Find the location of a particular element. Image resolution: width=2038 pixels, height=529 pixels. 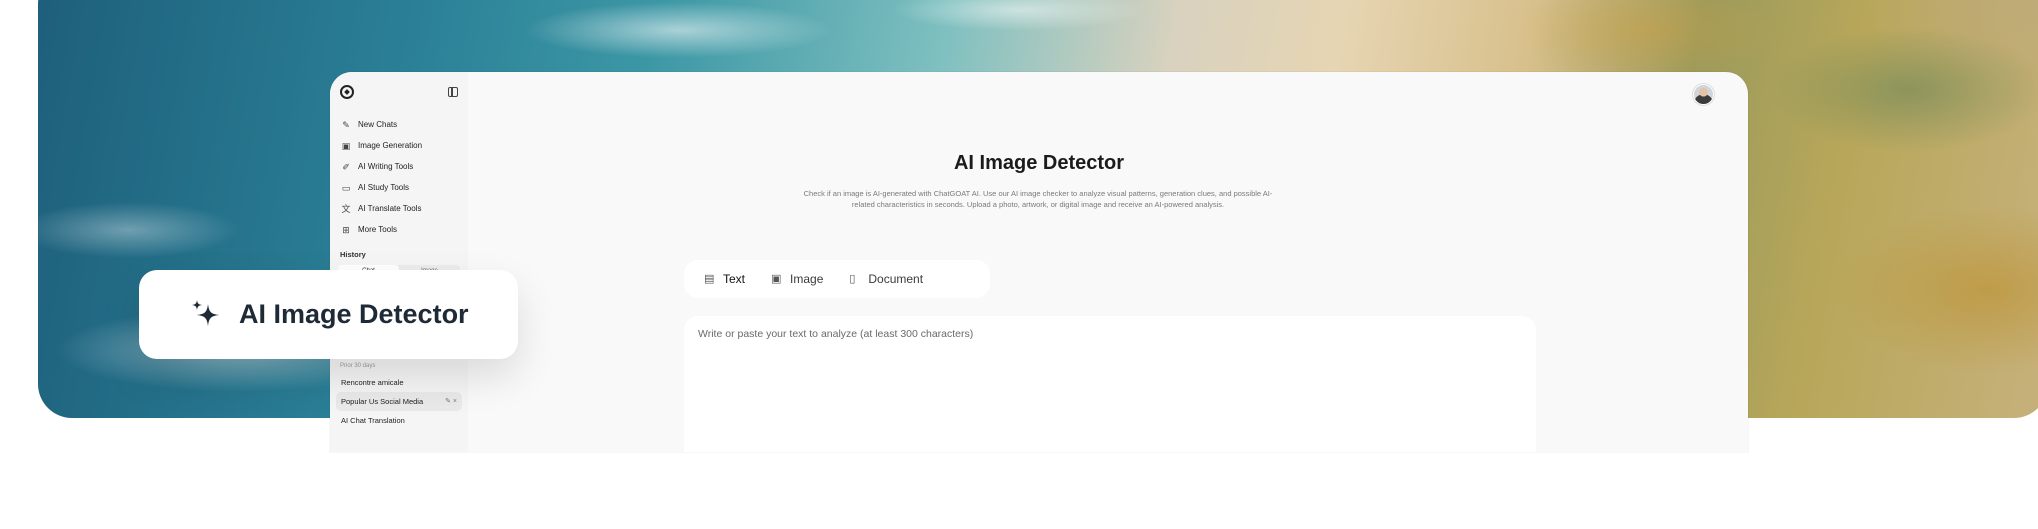

history-item-actions: ✎ × is located at coordinates (451, 401).